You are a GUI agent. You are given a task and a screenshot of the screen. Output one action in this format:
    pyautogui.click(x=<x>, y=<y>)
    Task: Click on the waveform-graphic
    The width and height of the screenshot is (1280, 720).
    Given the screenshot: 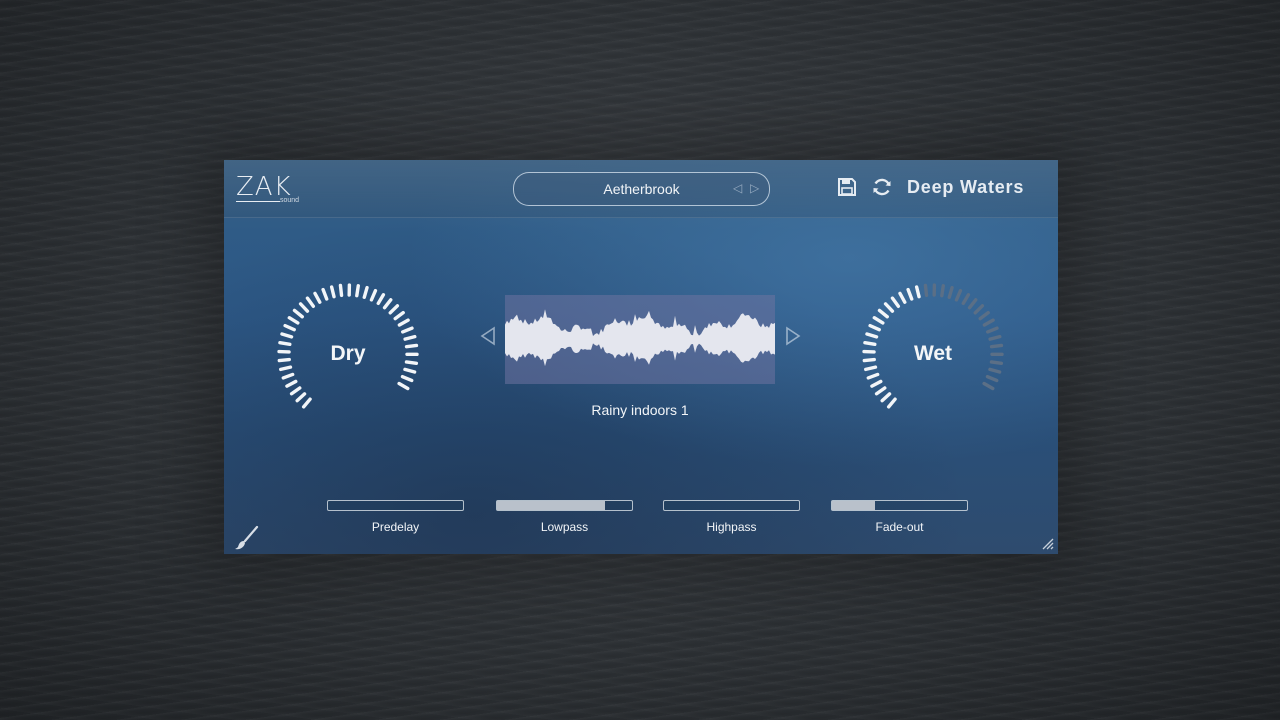 What is the action you would take?
    pyautogui.click(x=640, y=338)
    